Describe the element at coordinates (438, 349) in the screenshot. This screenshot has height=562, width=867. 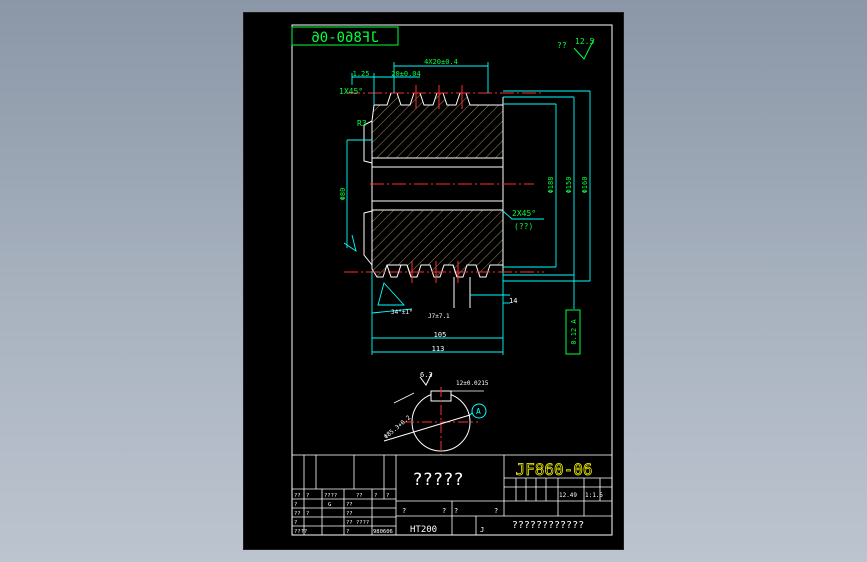
I see `dim-width-total: 113` at that location.